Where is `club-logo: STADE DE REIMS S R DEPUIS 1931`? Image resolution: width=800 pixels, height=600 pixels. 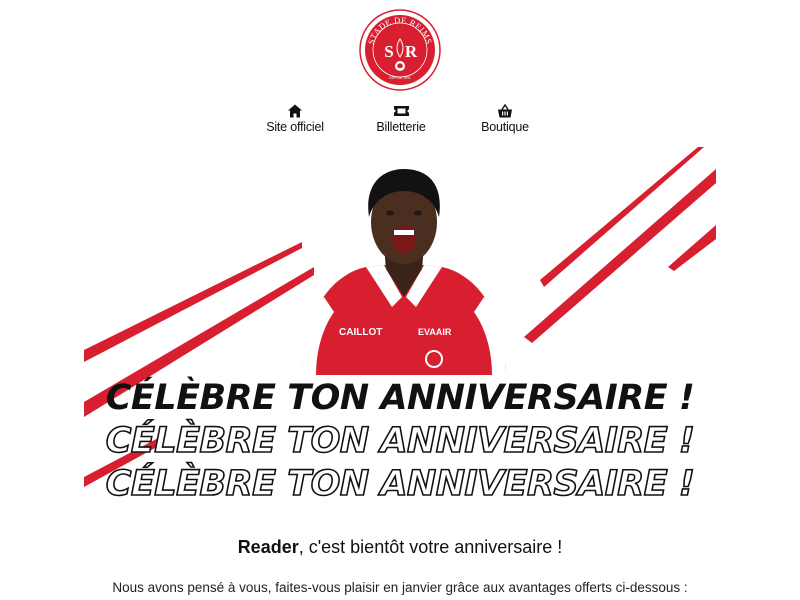
club-logo: STADE DE REIMS S R DEPUIS 1931 is located at coordinates (400, 50).